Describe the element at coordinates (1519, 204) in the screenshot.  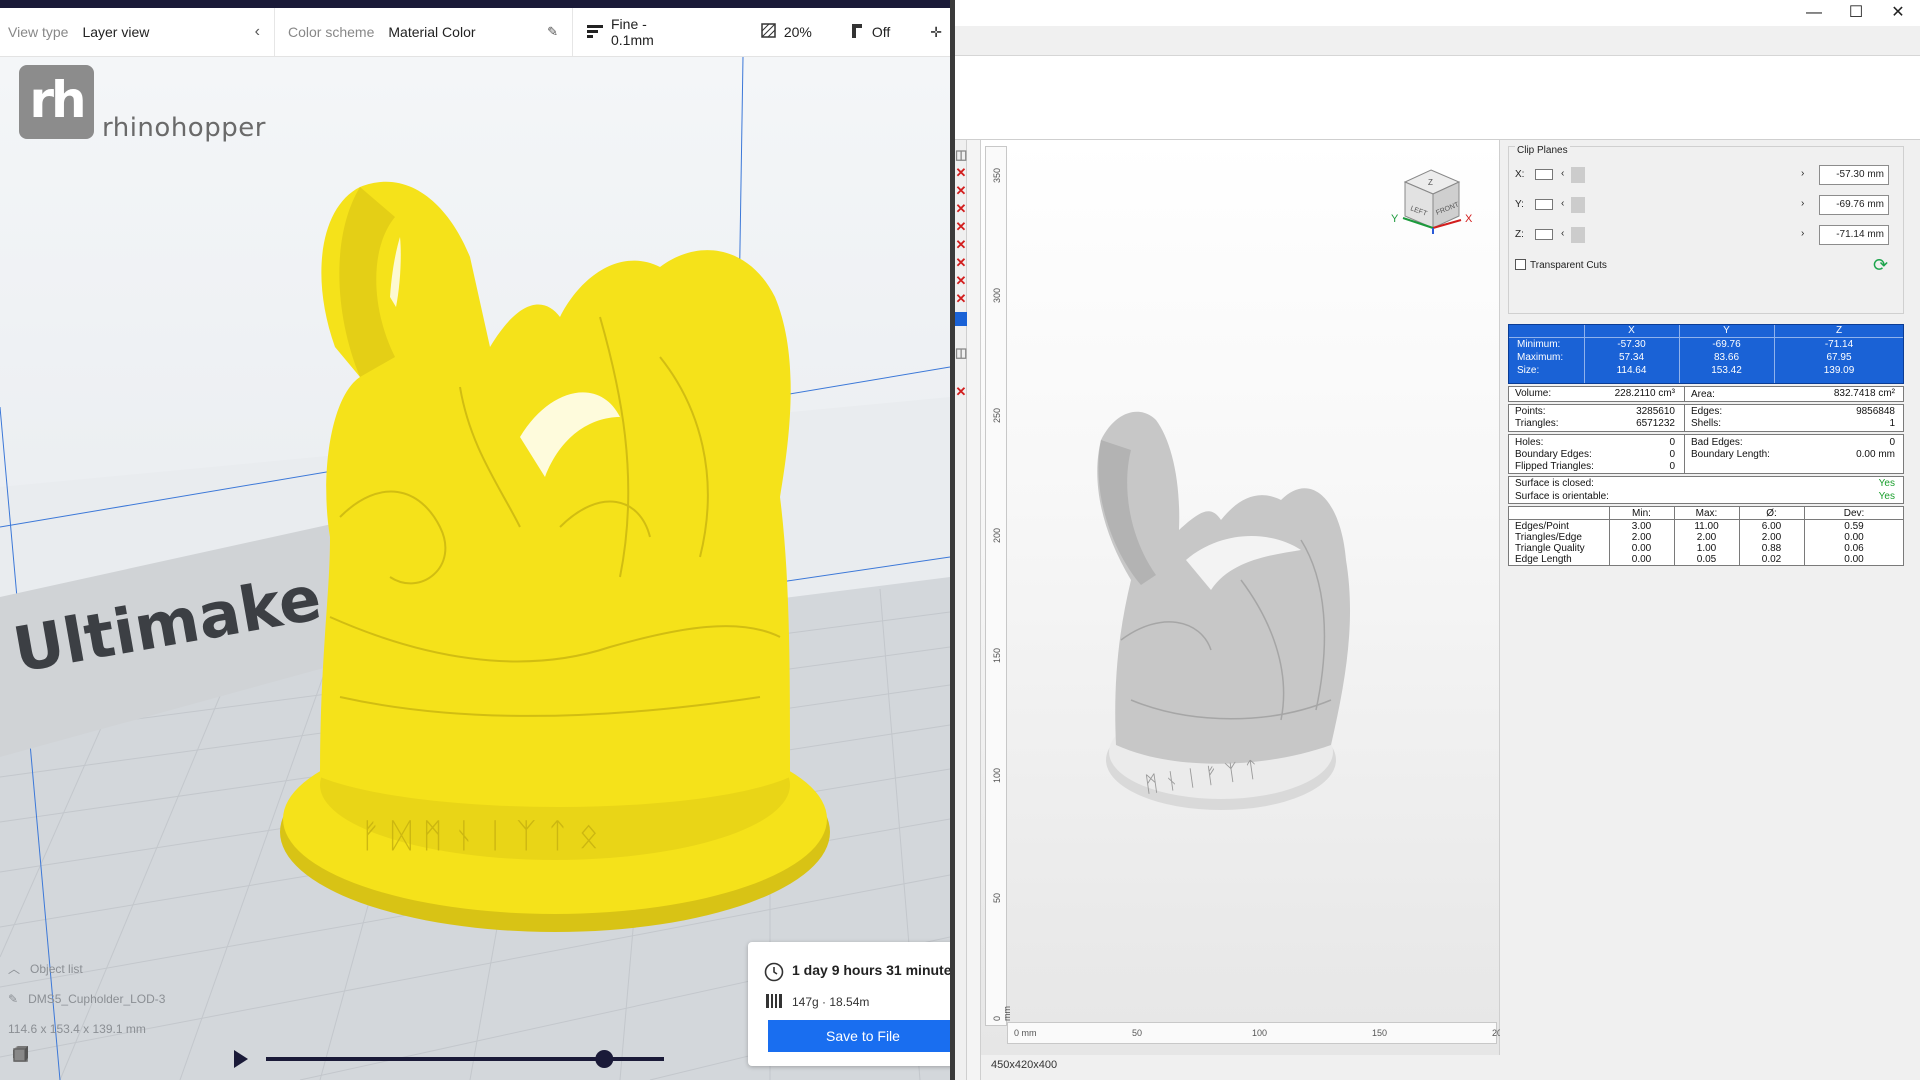
I see `clip-axis-label: Y:` at that location.